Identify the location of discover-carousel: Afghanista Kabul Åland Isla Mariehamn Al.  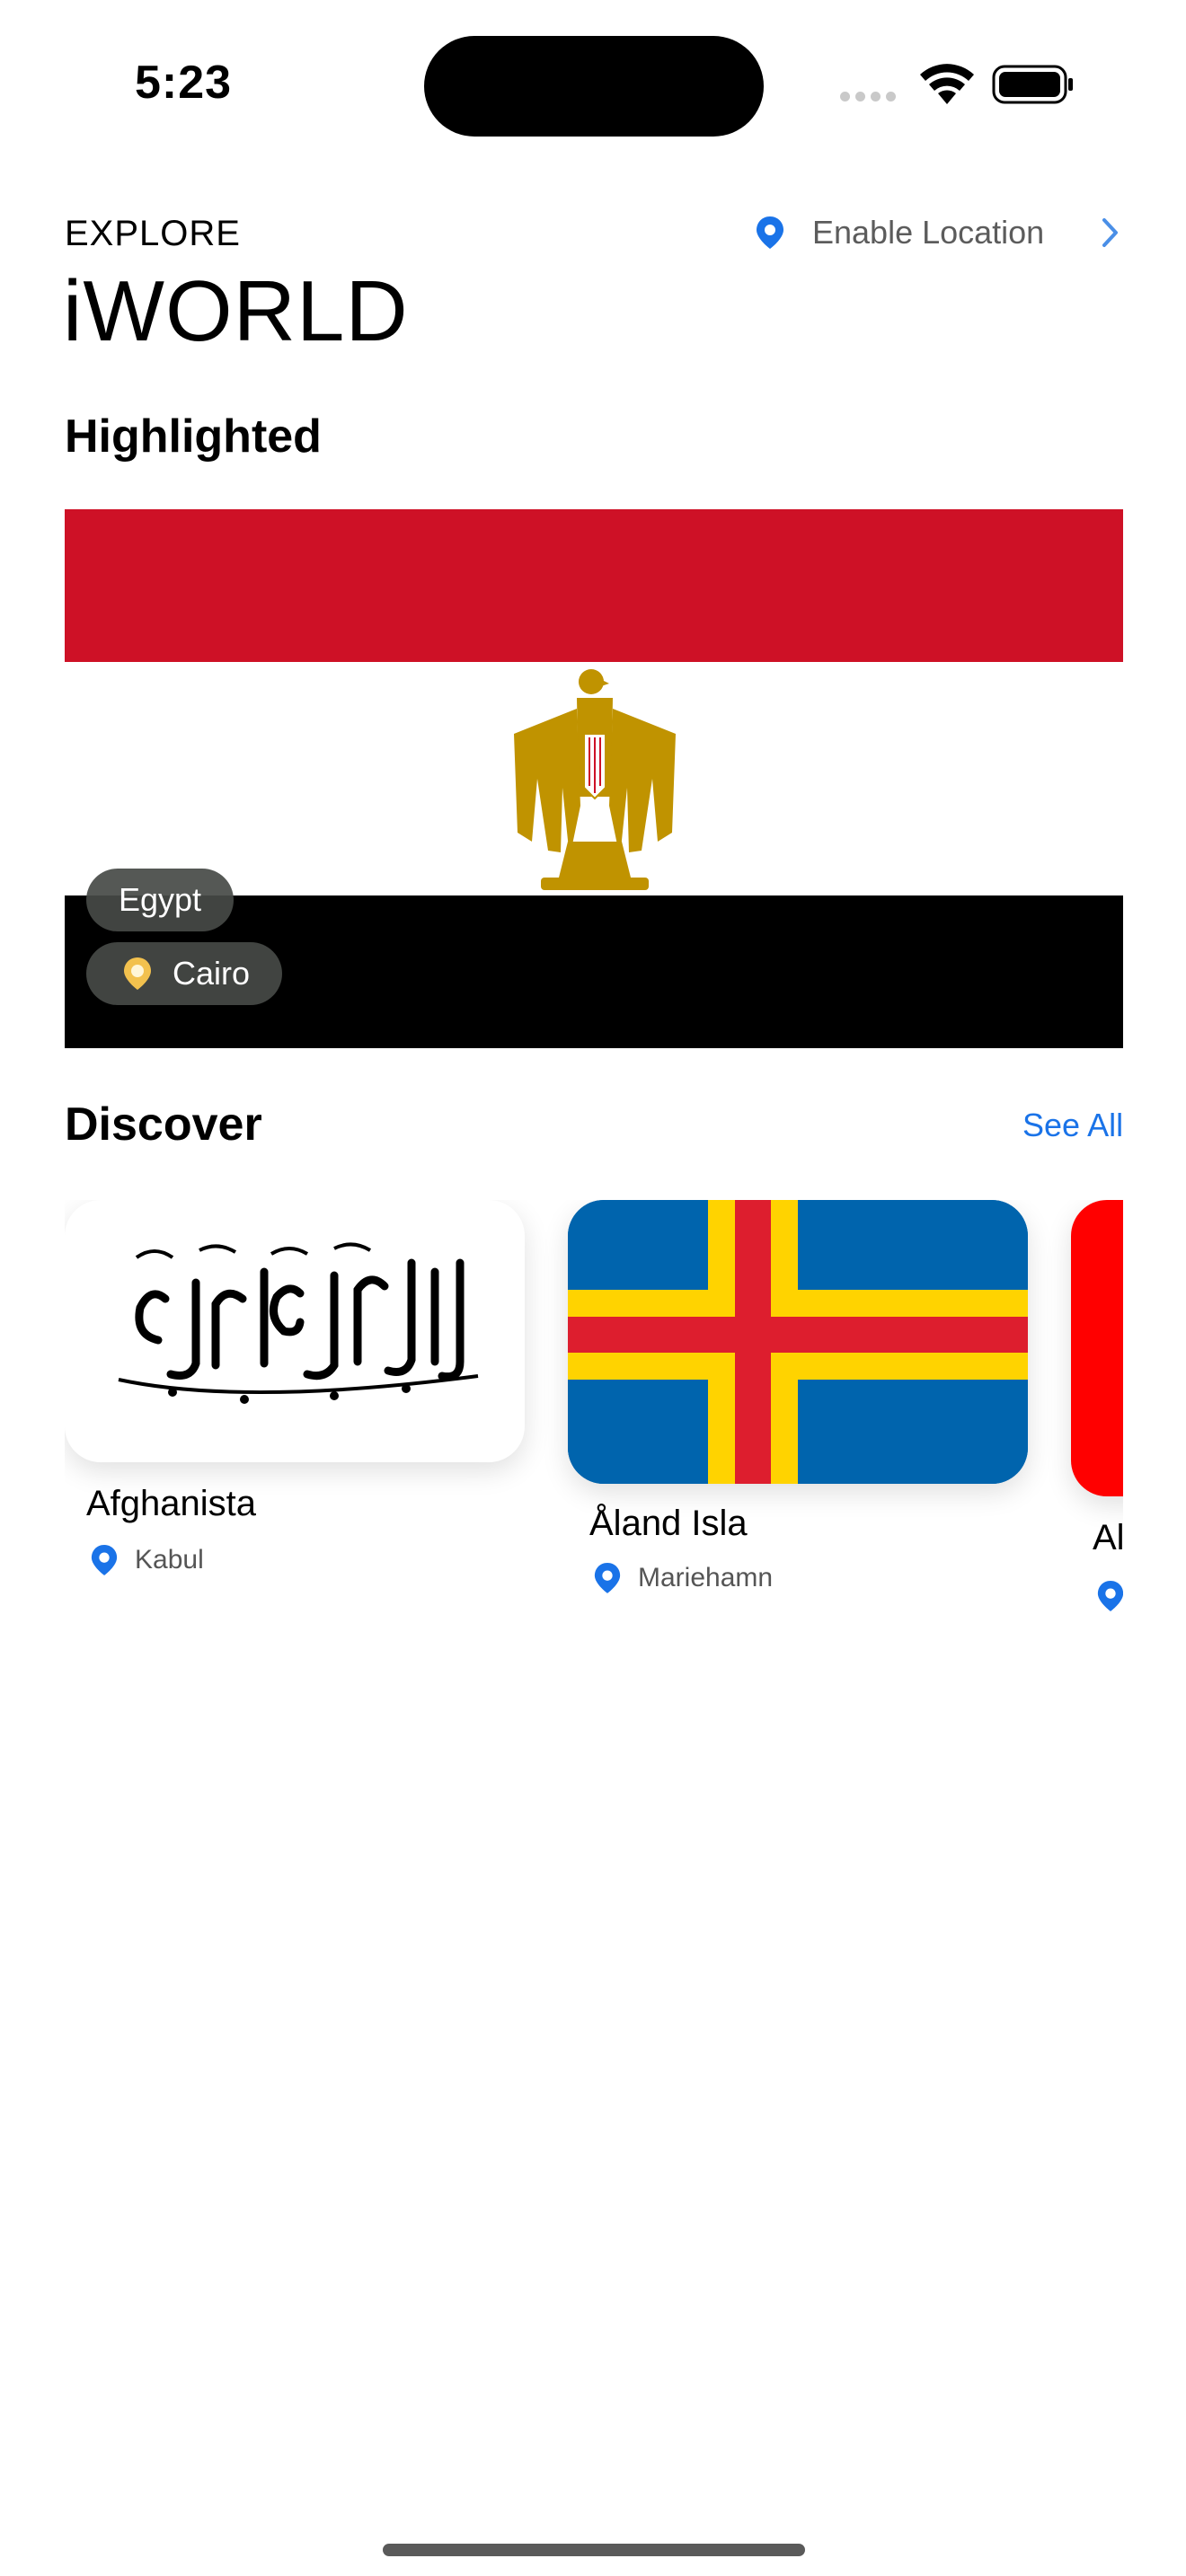
(594, 1415).